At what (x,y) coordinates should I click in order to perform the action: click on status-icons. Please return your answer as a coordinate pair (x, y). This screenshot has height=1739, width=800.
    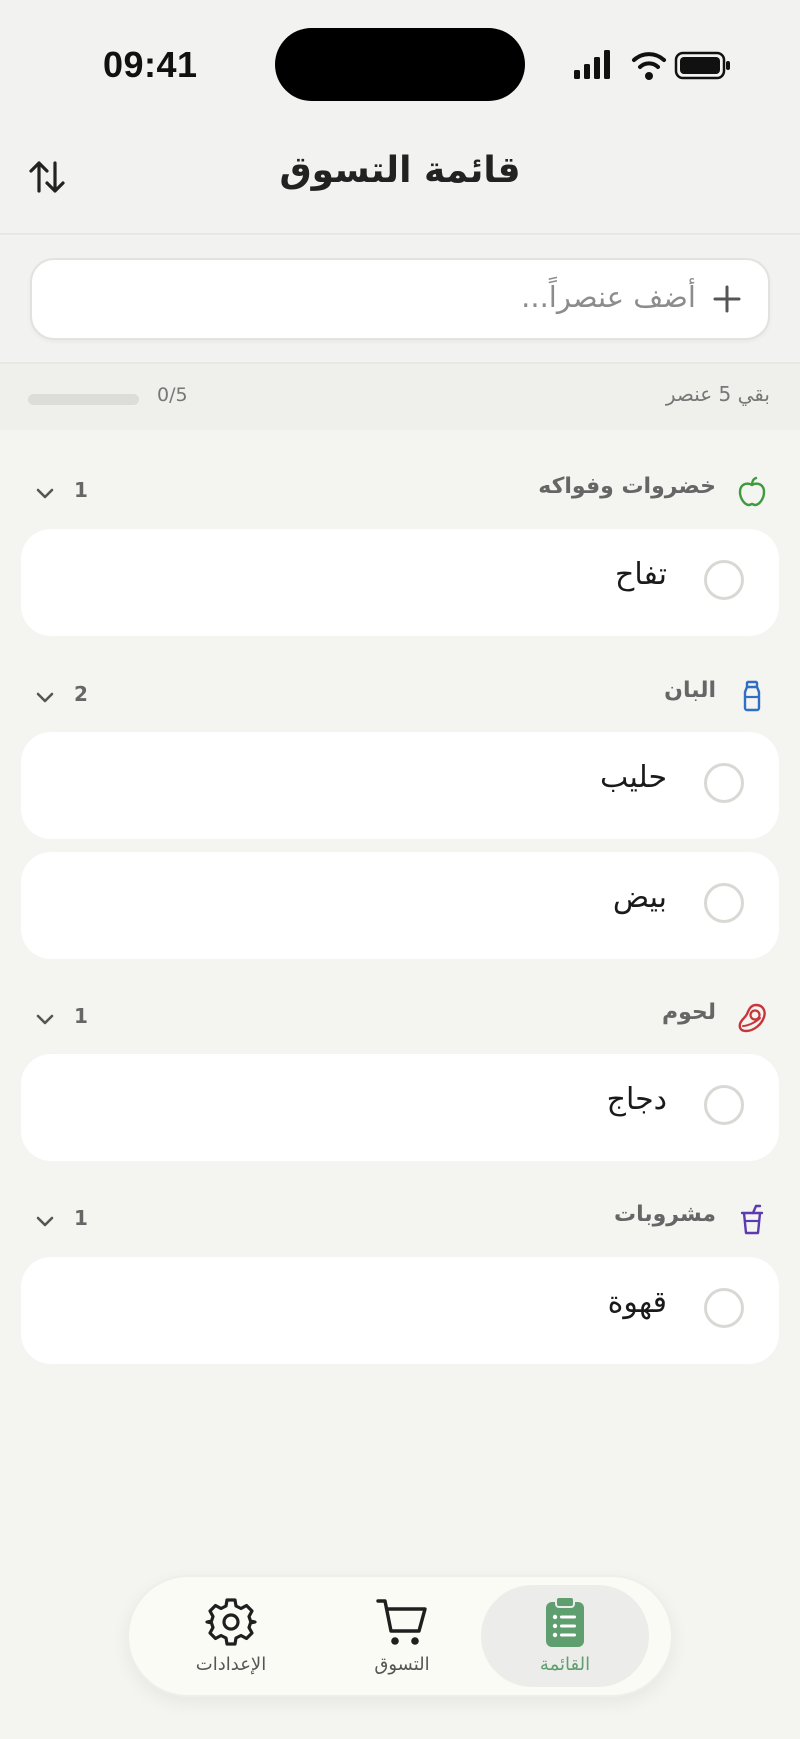
    Looking at the image, I should click on (652, 65).